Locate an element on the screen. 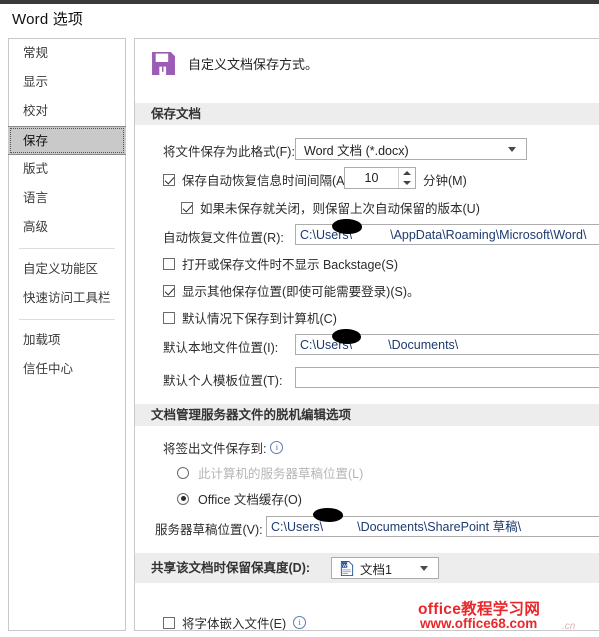 Image resolution: width=599 pixels, height=637 pixels. no-backstage-label: 打开或保存文件时不显示 Backstage(S) is located at coordinates (290, 265).